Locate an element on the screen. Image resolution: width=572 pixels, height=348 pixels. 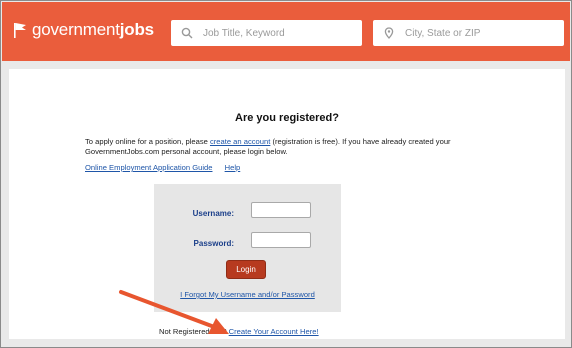
site-logo: government jobs is located at coordinates (83, 30).